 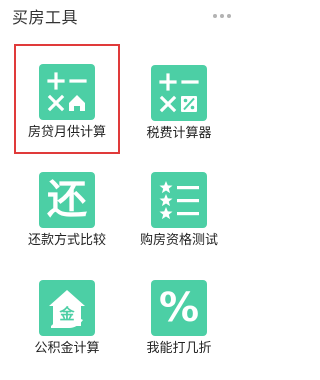 I want to click on house-fund-icon: 金, so click(x=67, y=308).